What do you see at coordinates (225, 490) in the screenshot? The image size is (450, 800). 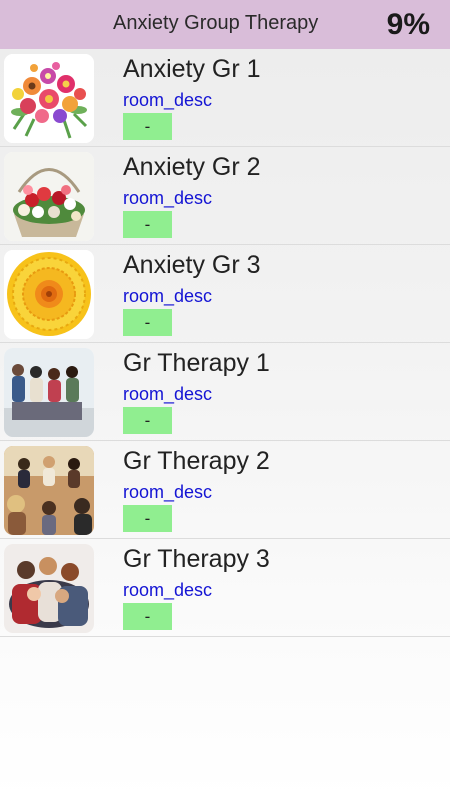 I see `room-row-gr-therapy-2: Gr Therapy 2 room_desc -` at bounding box center [225, 490].